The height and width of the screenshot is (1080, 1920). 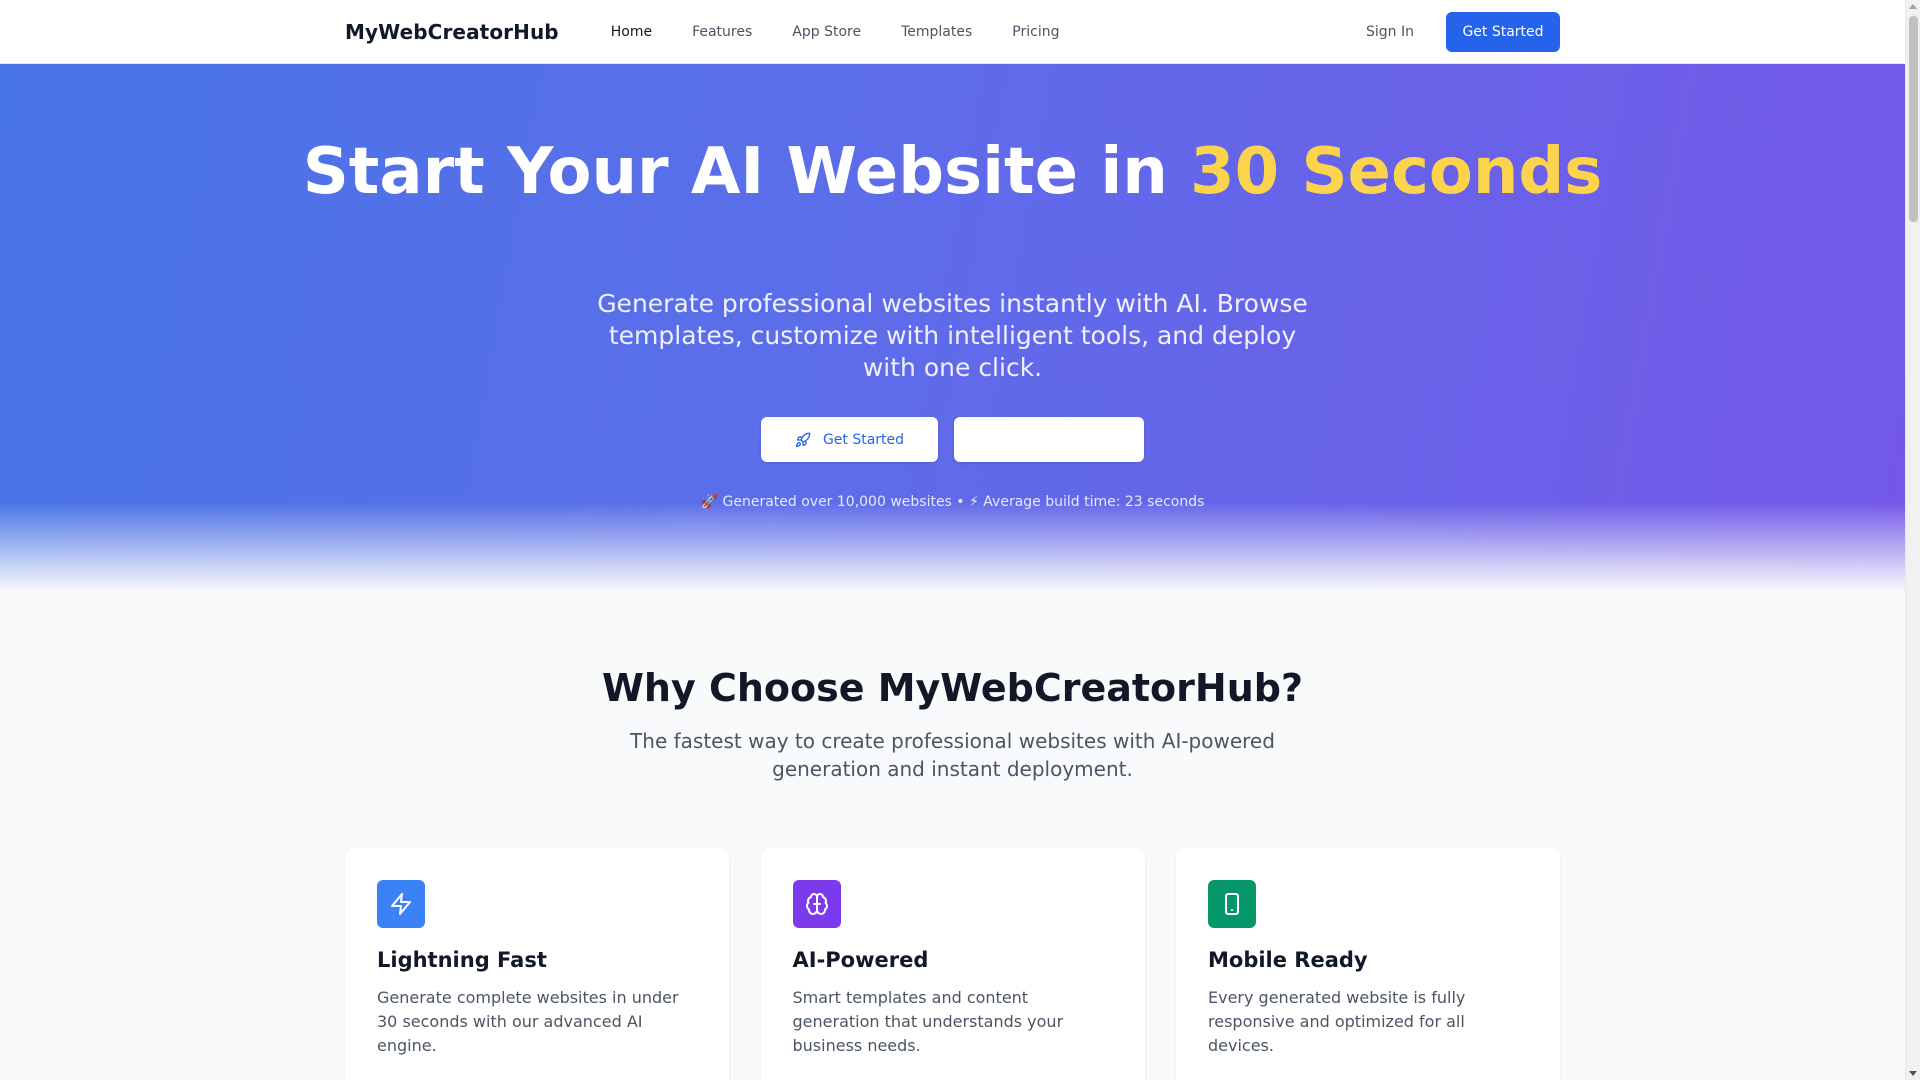 I want to click on rocket-icon, so click(x=803, y=439).